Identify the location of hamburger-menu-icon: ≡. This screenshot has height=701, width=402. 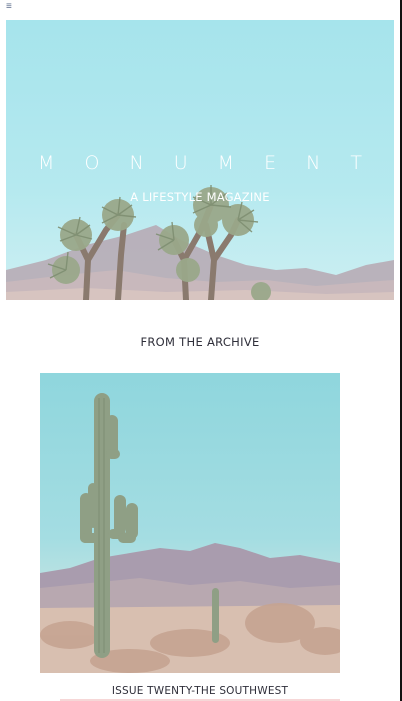
(9, 7).